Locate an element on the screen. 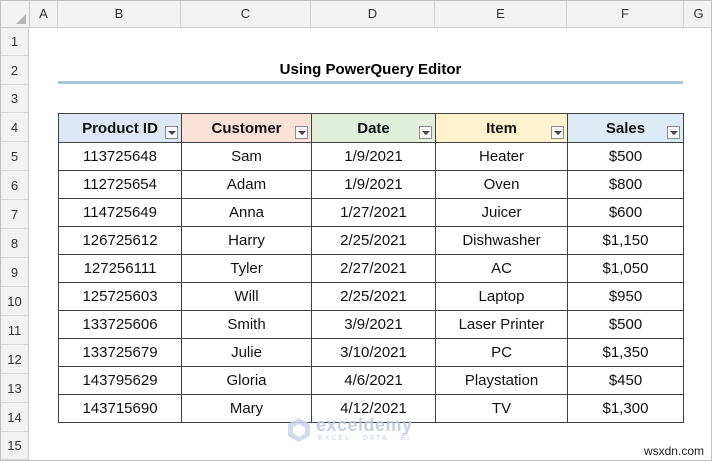 The image size is (712, 461). table-cell: $1,050 is located at coordinates (625, 268).